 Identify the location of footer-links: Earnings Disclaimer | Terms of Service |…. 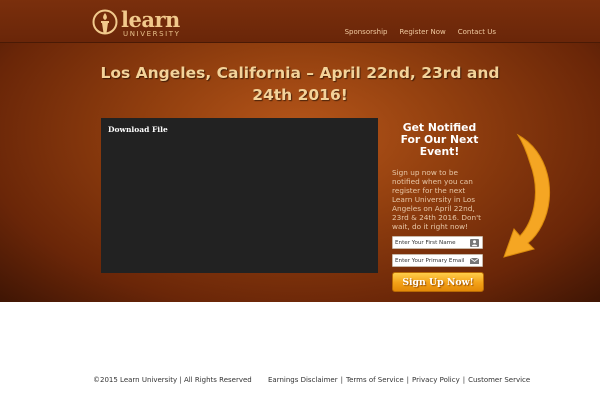
(399, 380).